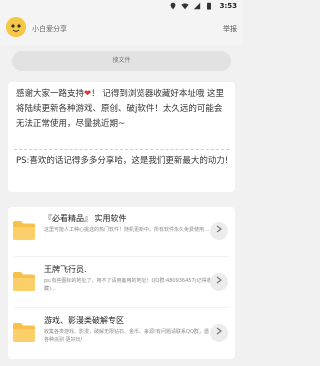  What do you see at coordinates (228, 6) in the screenshot?
I see `status-time: 3:53` at bounding box center [228, 6].